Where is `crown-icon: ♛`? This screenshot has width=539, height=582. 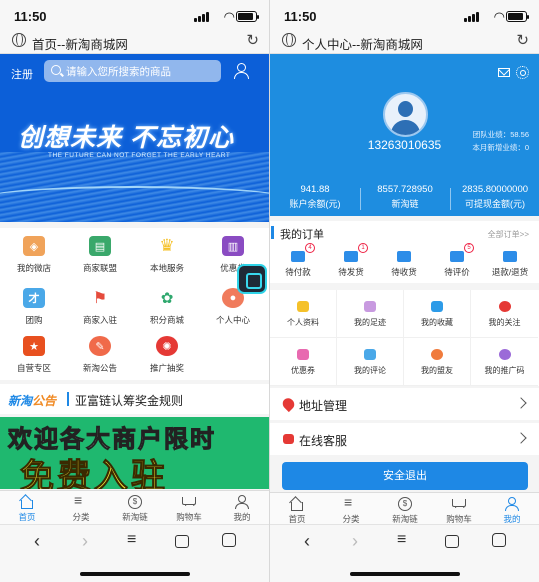 crown-icon: ♛ is located at coordinates (167, 246).